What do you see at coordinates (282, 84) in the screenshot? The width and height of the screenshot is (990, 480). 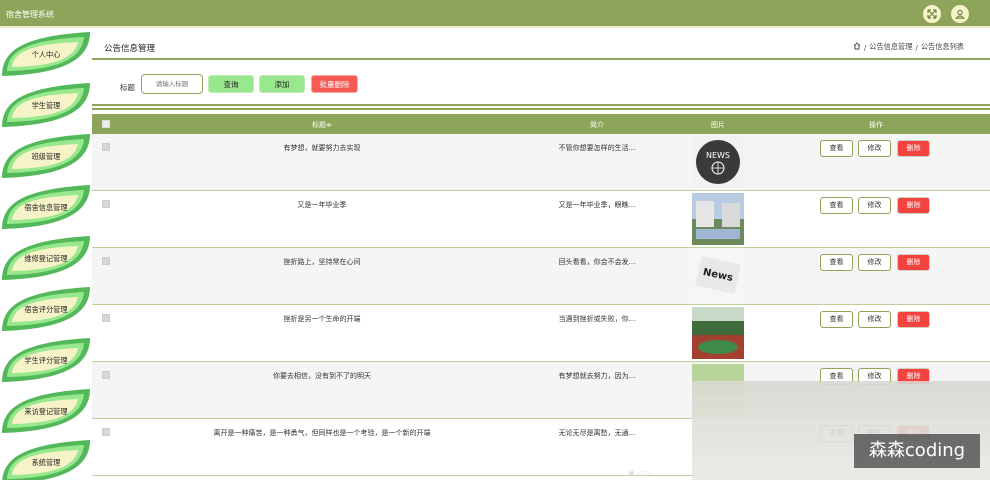 I see `add-button: 添加` at bounding box center [282, 84].